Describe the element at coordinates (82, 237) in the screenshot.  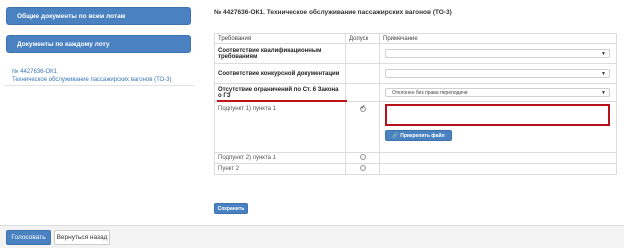
I see `back-button: Вернуться назад` at that location.